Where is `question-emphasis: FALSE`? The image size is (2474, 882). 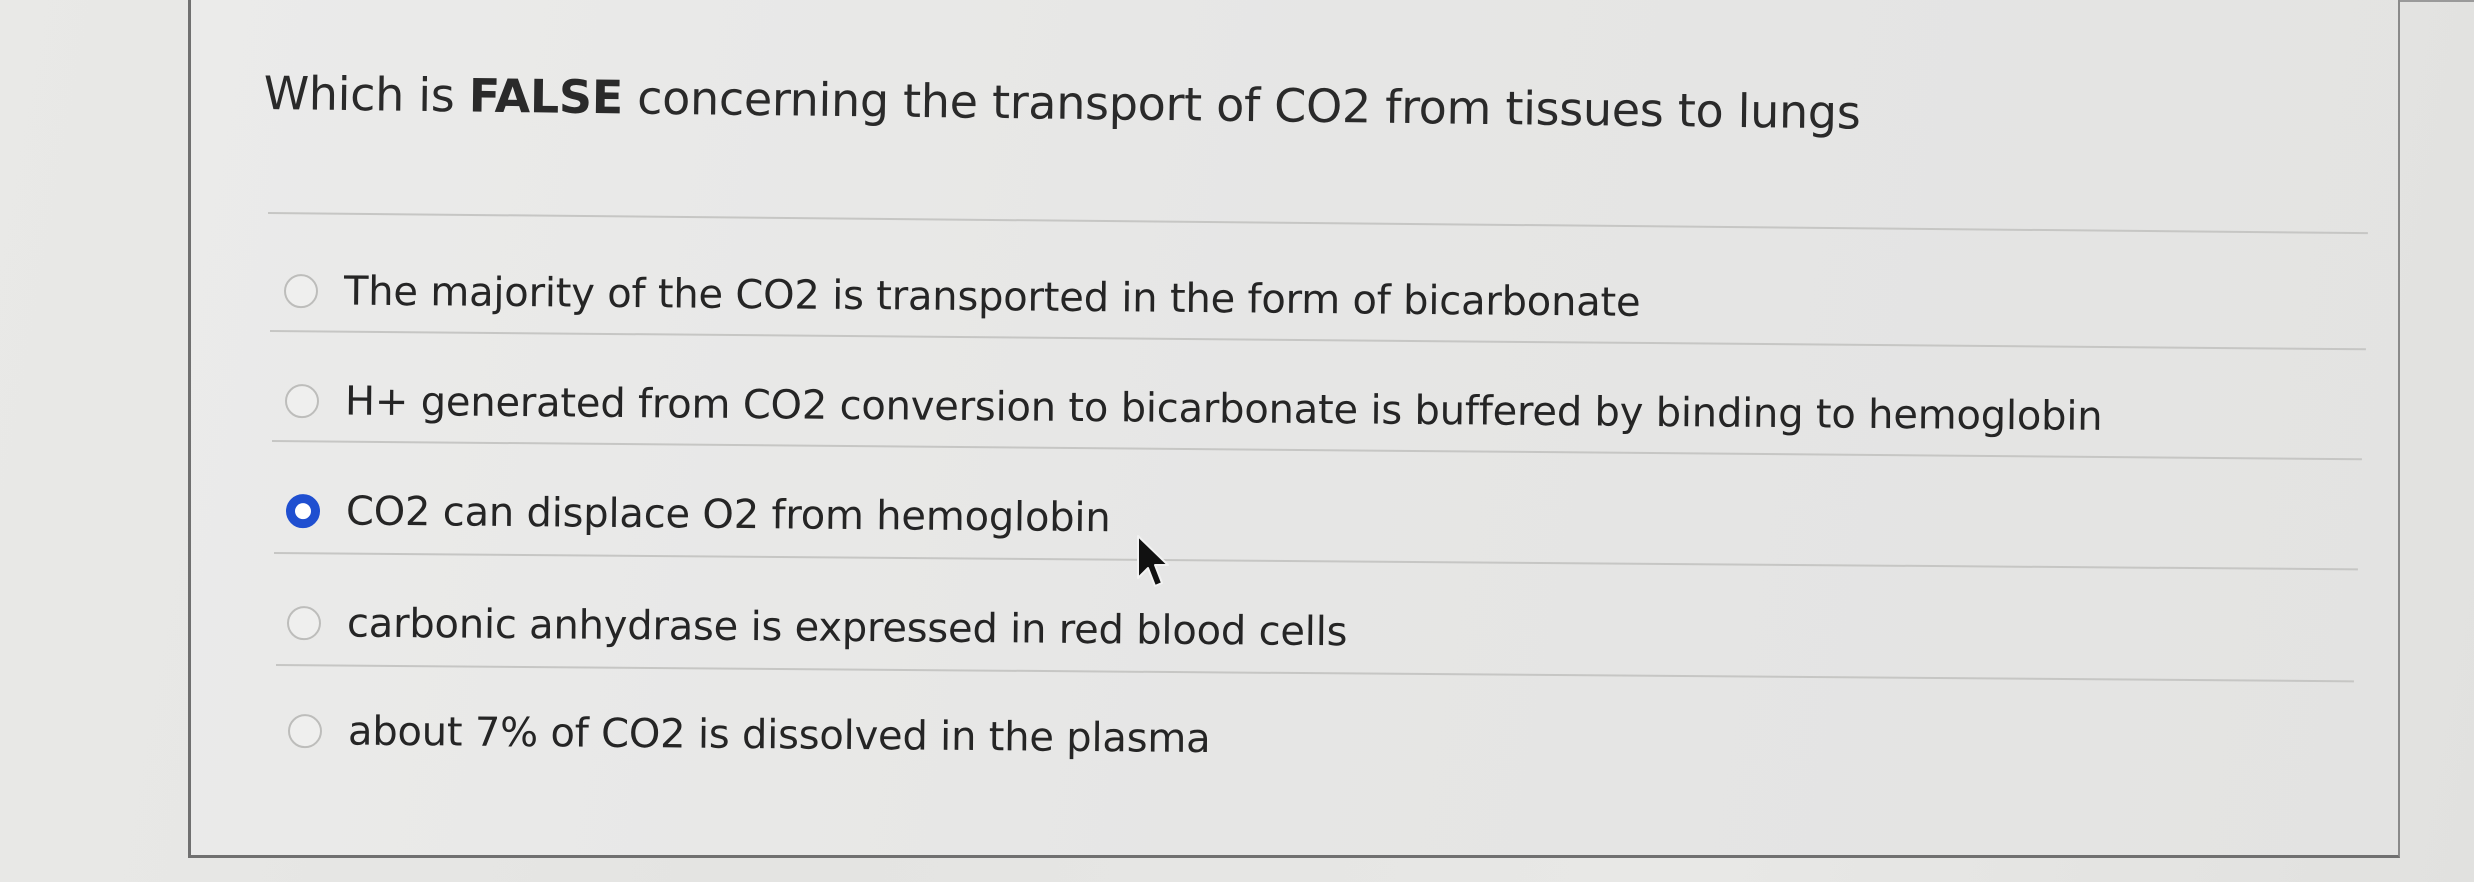
question-emphasis: FALSE is located at coordinates (546, 96).